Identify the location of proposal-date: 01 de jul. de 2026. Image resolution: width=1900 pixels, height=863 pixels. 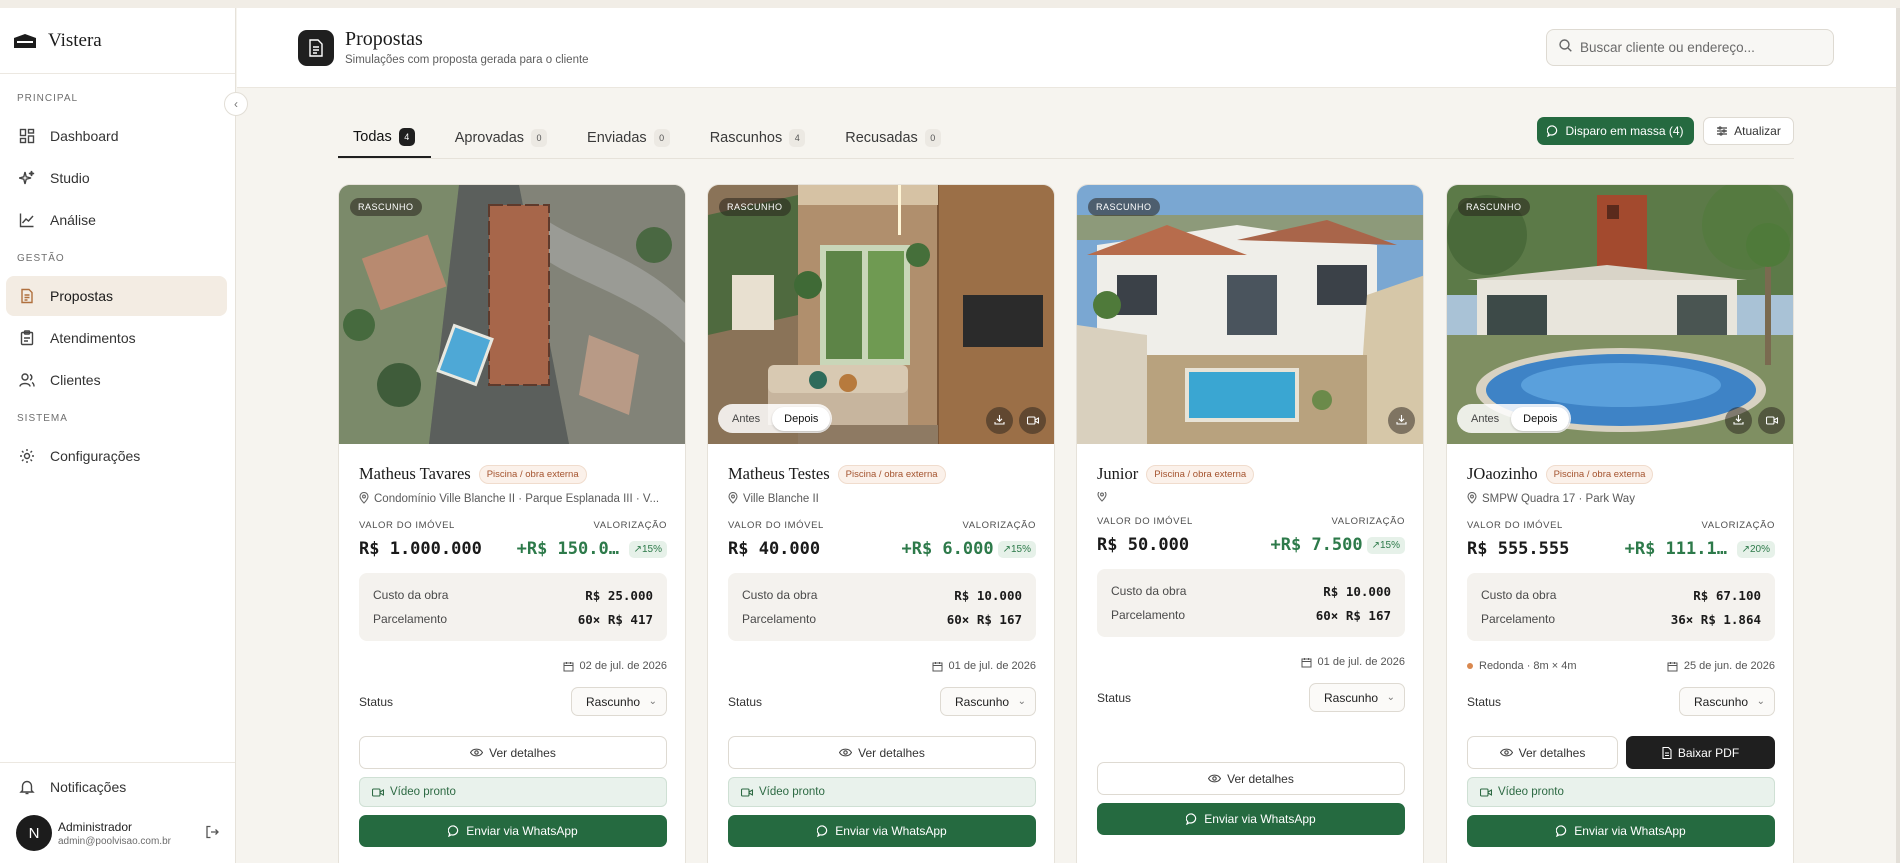
(992, 666).